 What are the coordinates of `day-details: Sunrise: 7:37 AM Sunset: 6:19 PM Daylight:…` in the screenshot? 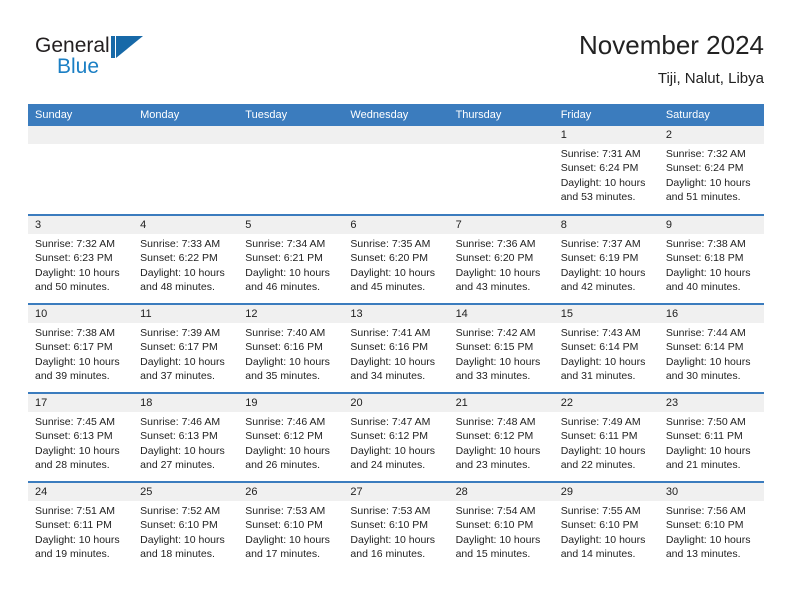 It's located at (606, 264).